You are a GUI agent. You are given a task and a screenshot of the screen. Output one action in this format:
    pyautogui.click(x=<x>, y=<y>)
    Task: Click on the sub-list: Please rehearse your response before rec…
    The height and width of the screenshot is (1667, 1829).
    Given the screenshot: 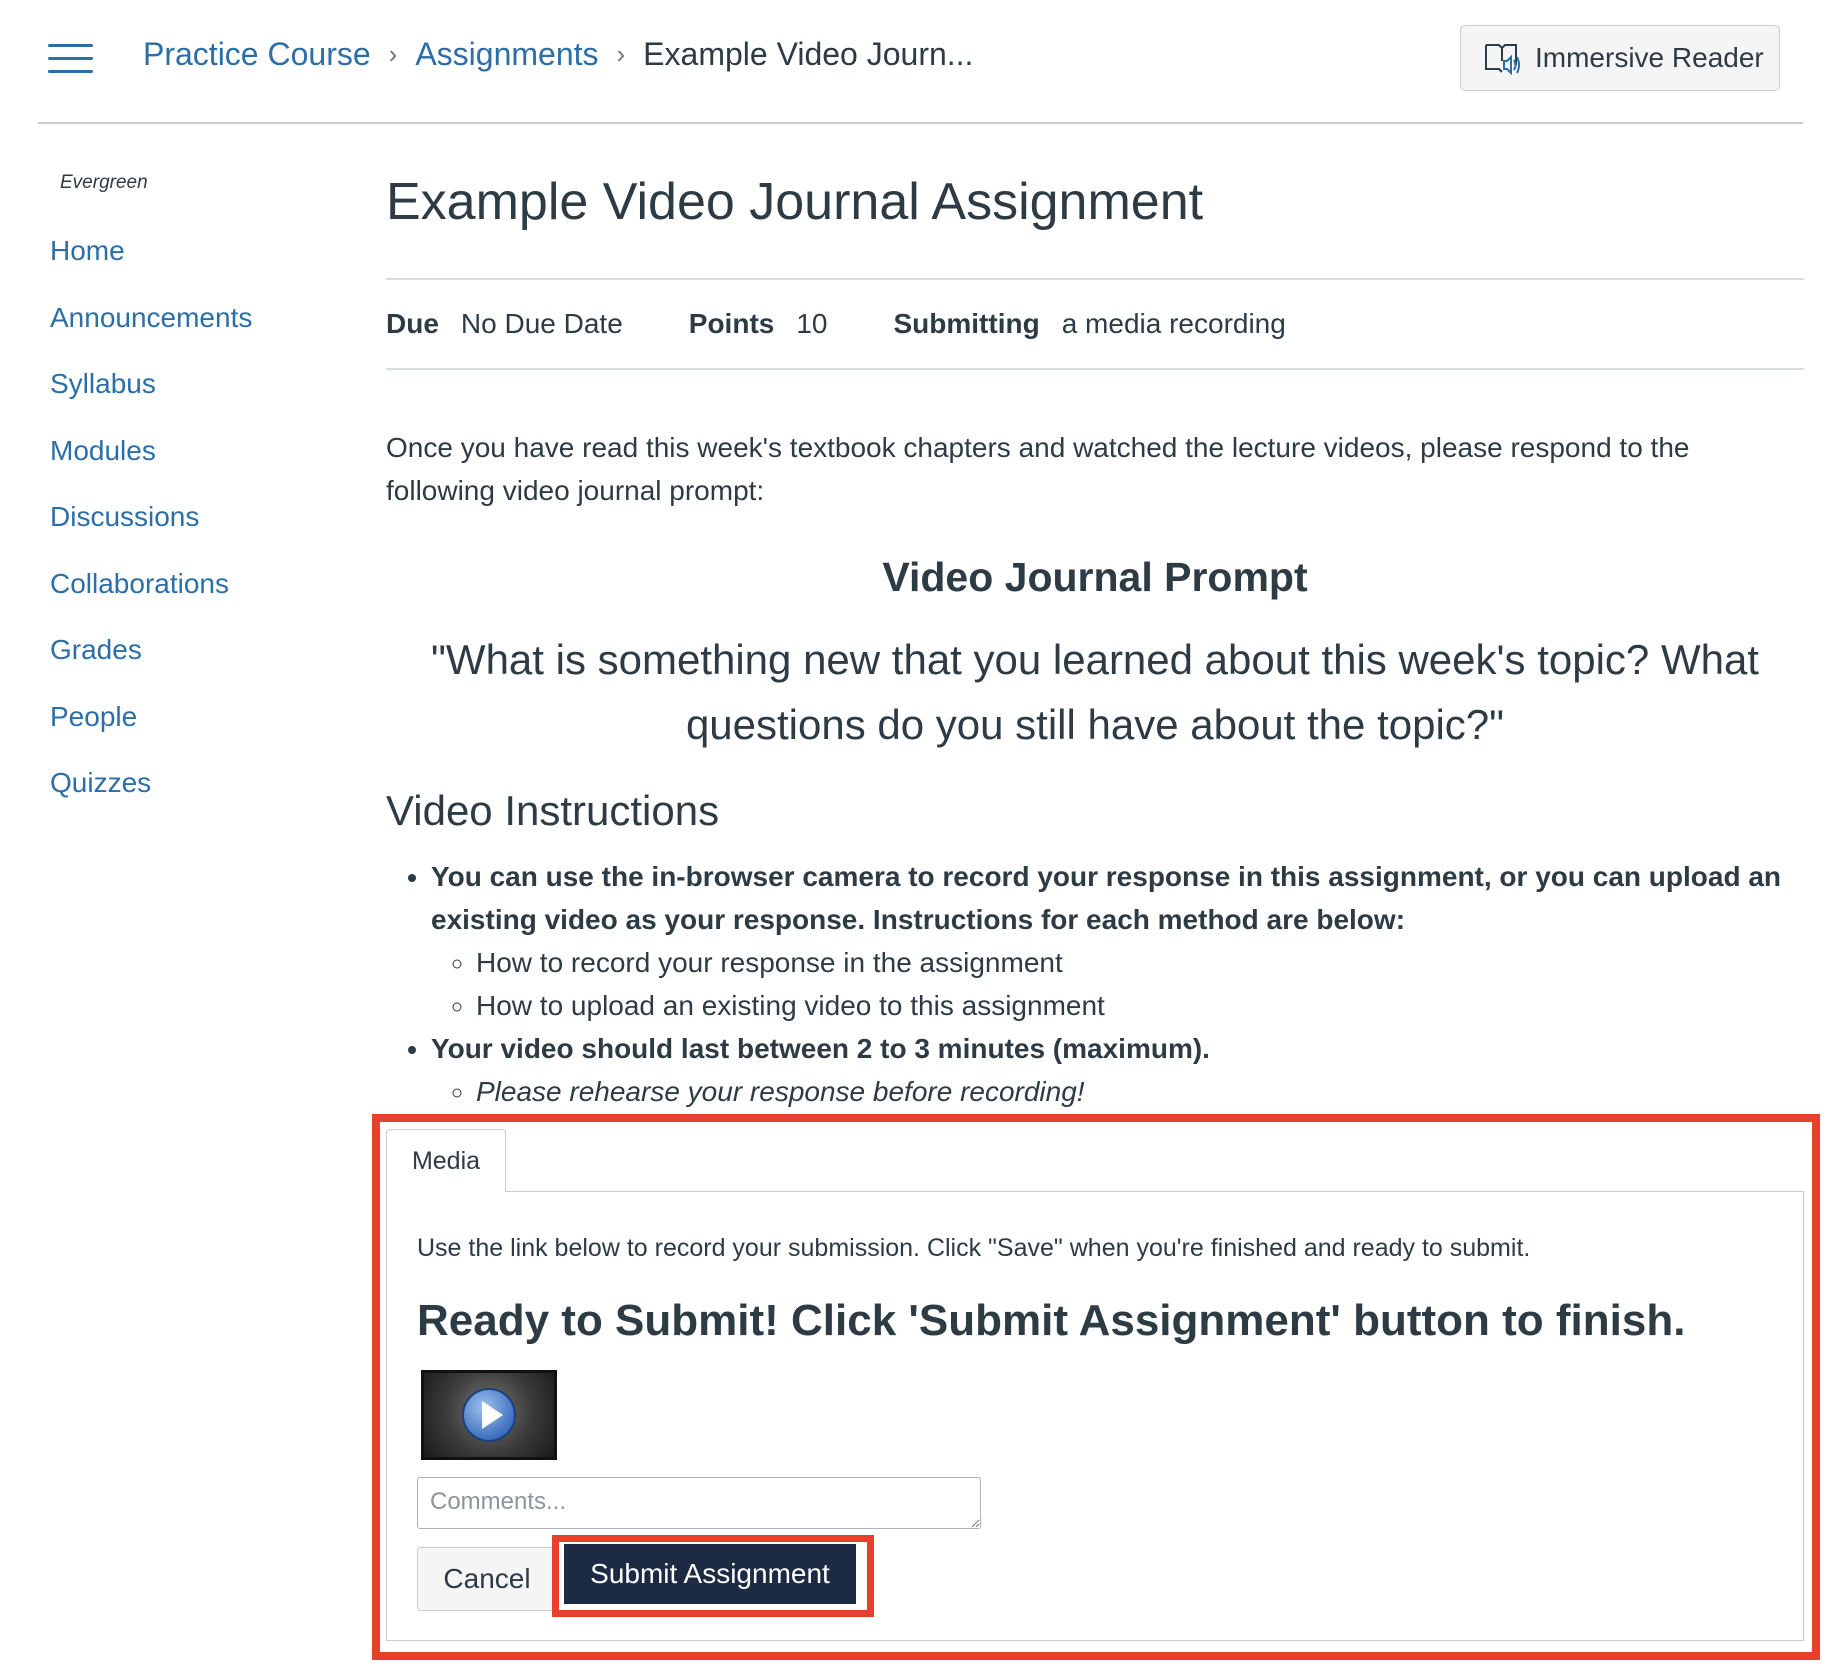 What is the action you would take?
    pyautogui.click(x=1117, y=1091)
    